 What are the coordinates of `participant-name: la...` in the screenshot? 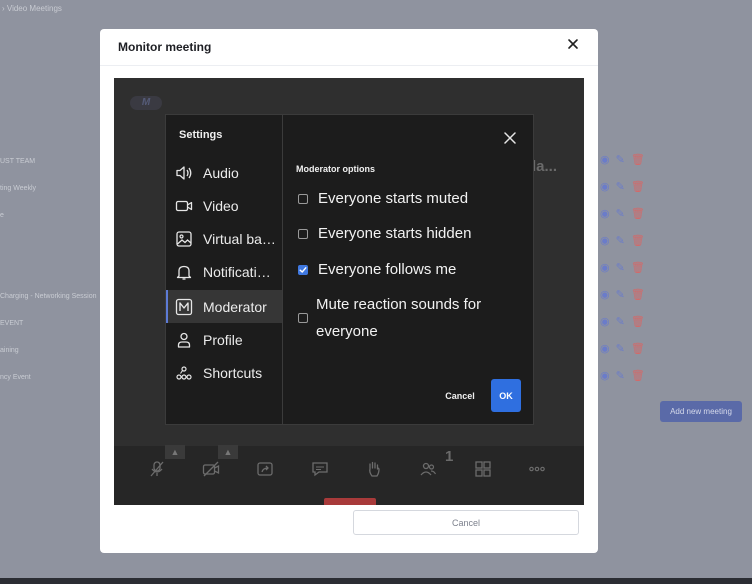 It's located at (545, 166).